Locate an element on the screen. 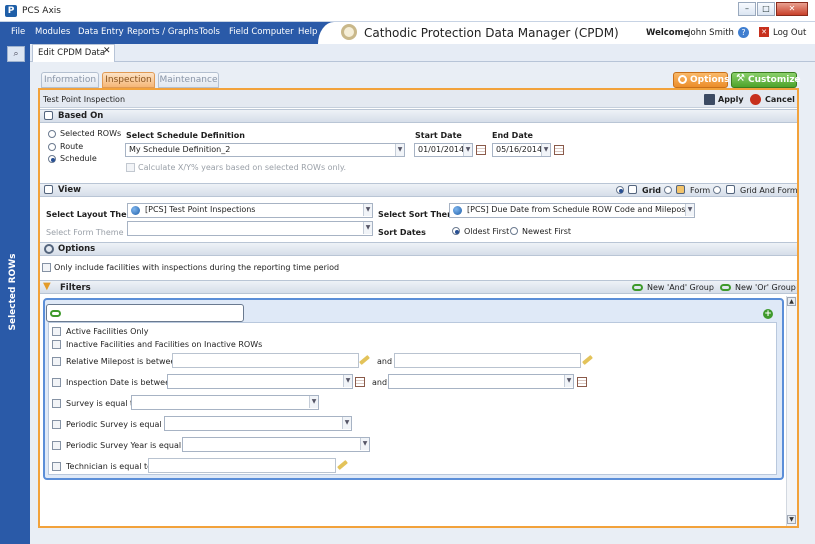 The width and height of the screenshot is (815, 544). add-filter-icon: + is located at coordinates (768, 314).